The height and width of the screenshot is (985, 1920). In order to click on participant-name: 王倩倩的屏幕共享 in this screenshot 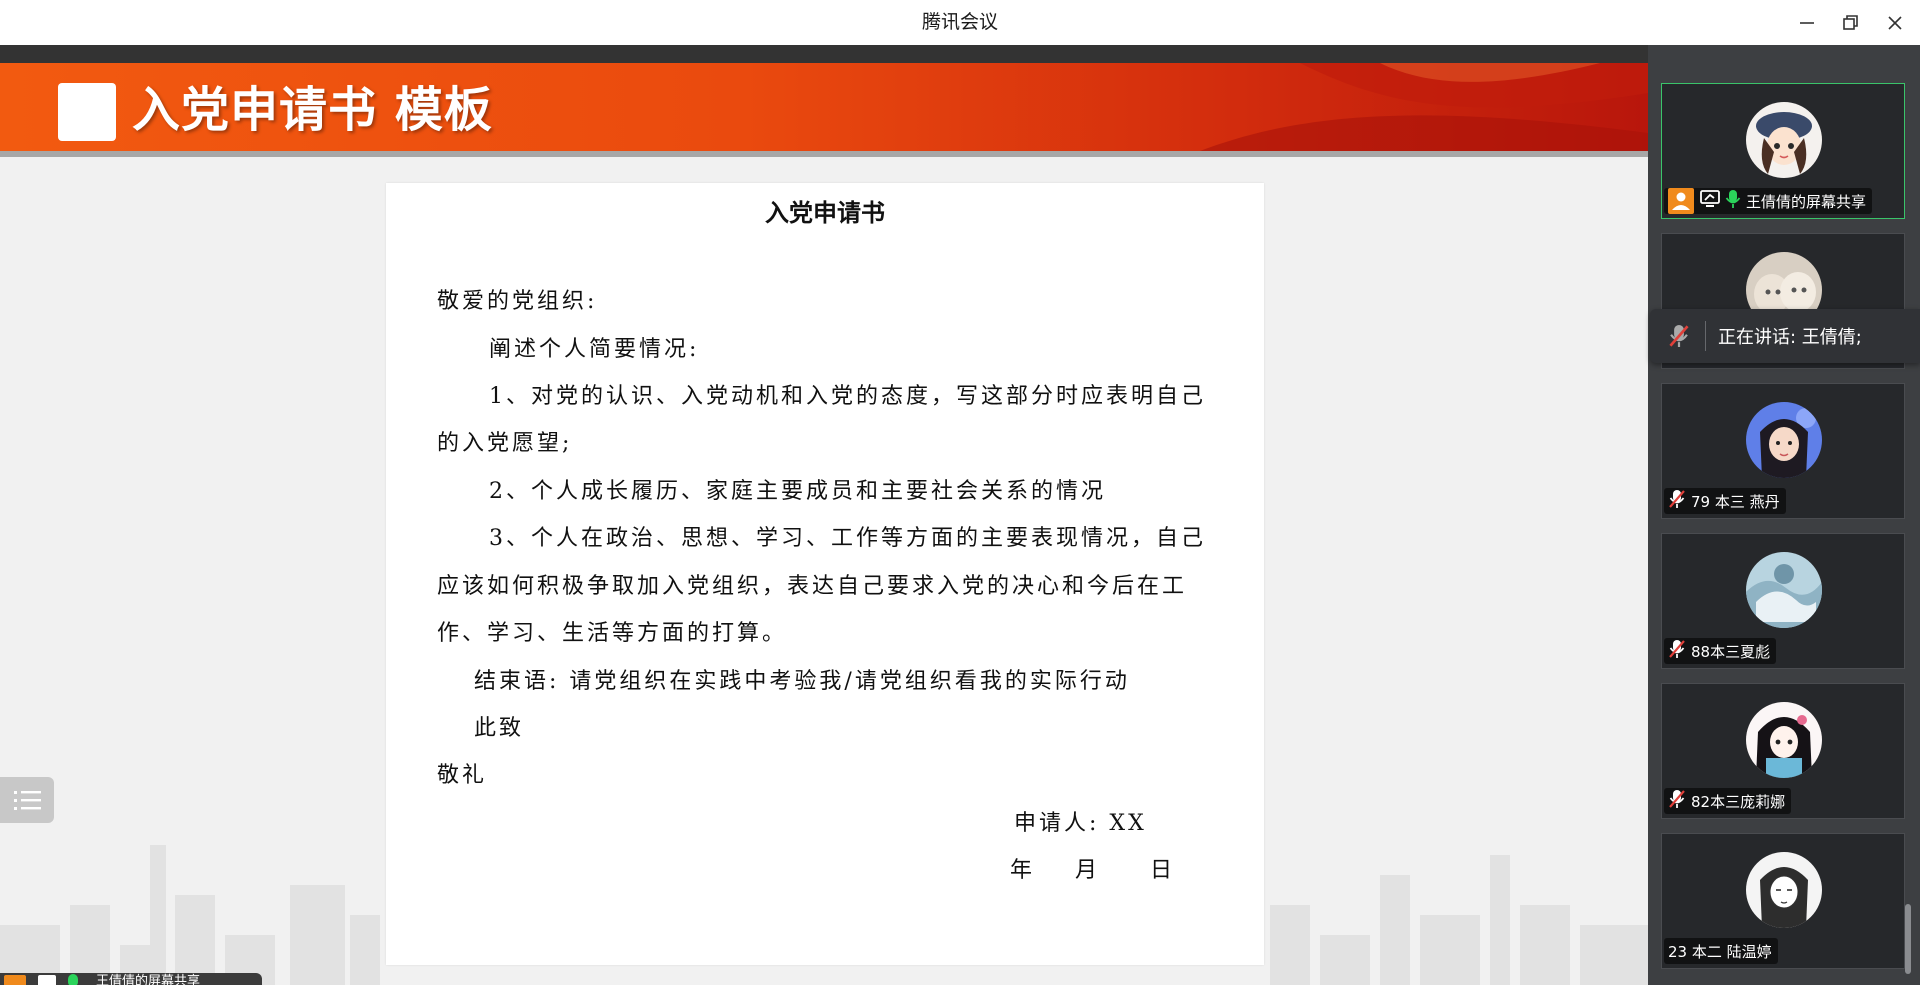, I will do `click(1806, 201)`.